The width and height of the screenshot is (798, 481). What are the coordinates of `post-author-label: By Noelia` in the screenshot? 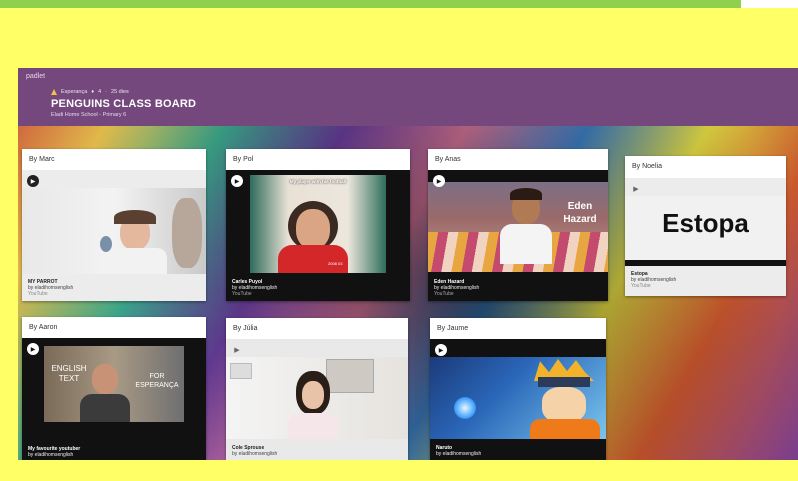 It's located at (647, 166).